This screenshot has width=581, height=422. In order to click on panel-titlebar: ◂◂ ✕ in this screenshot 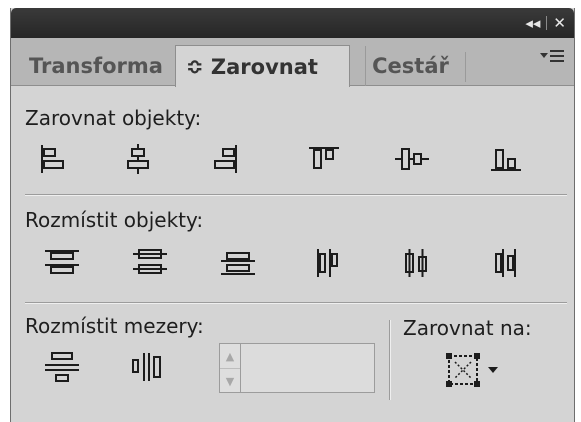, I will do `click(292, 23)`.